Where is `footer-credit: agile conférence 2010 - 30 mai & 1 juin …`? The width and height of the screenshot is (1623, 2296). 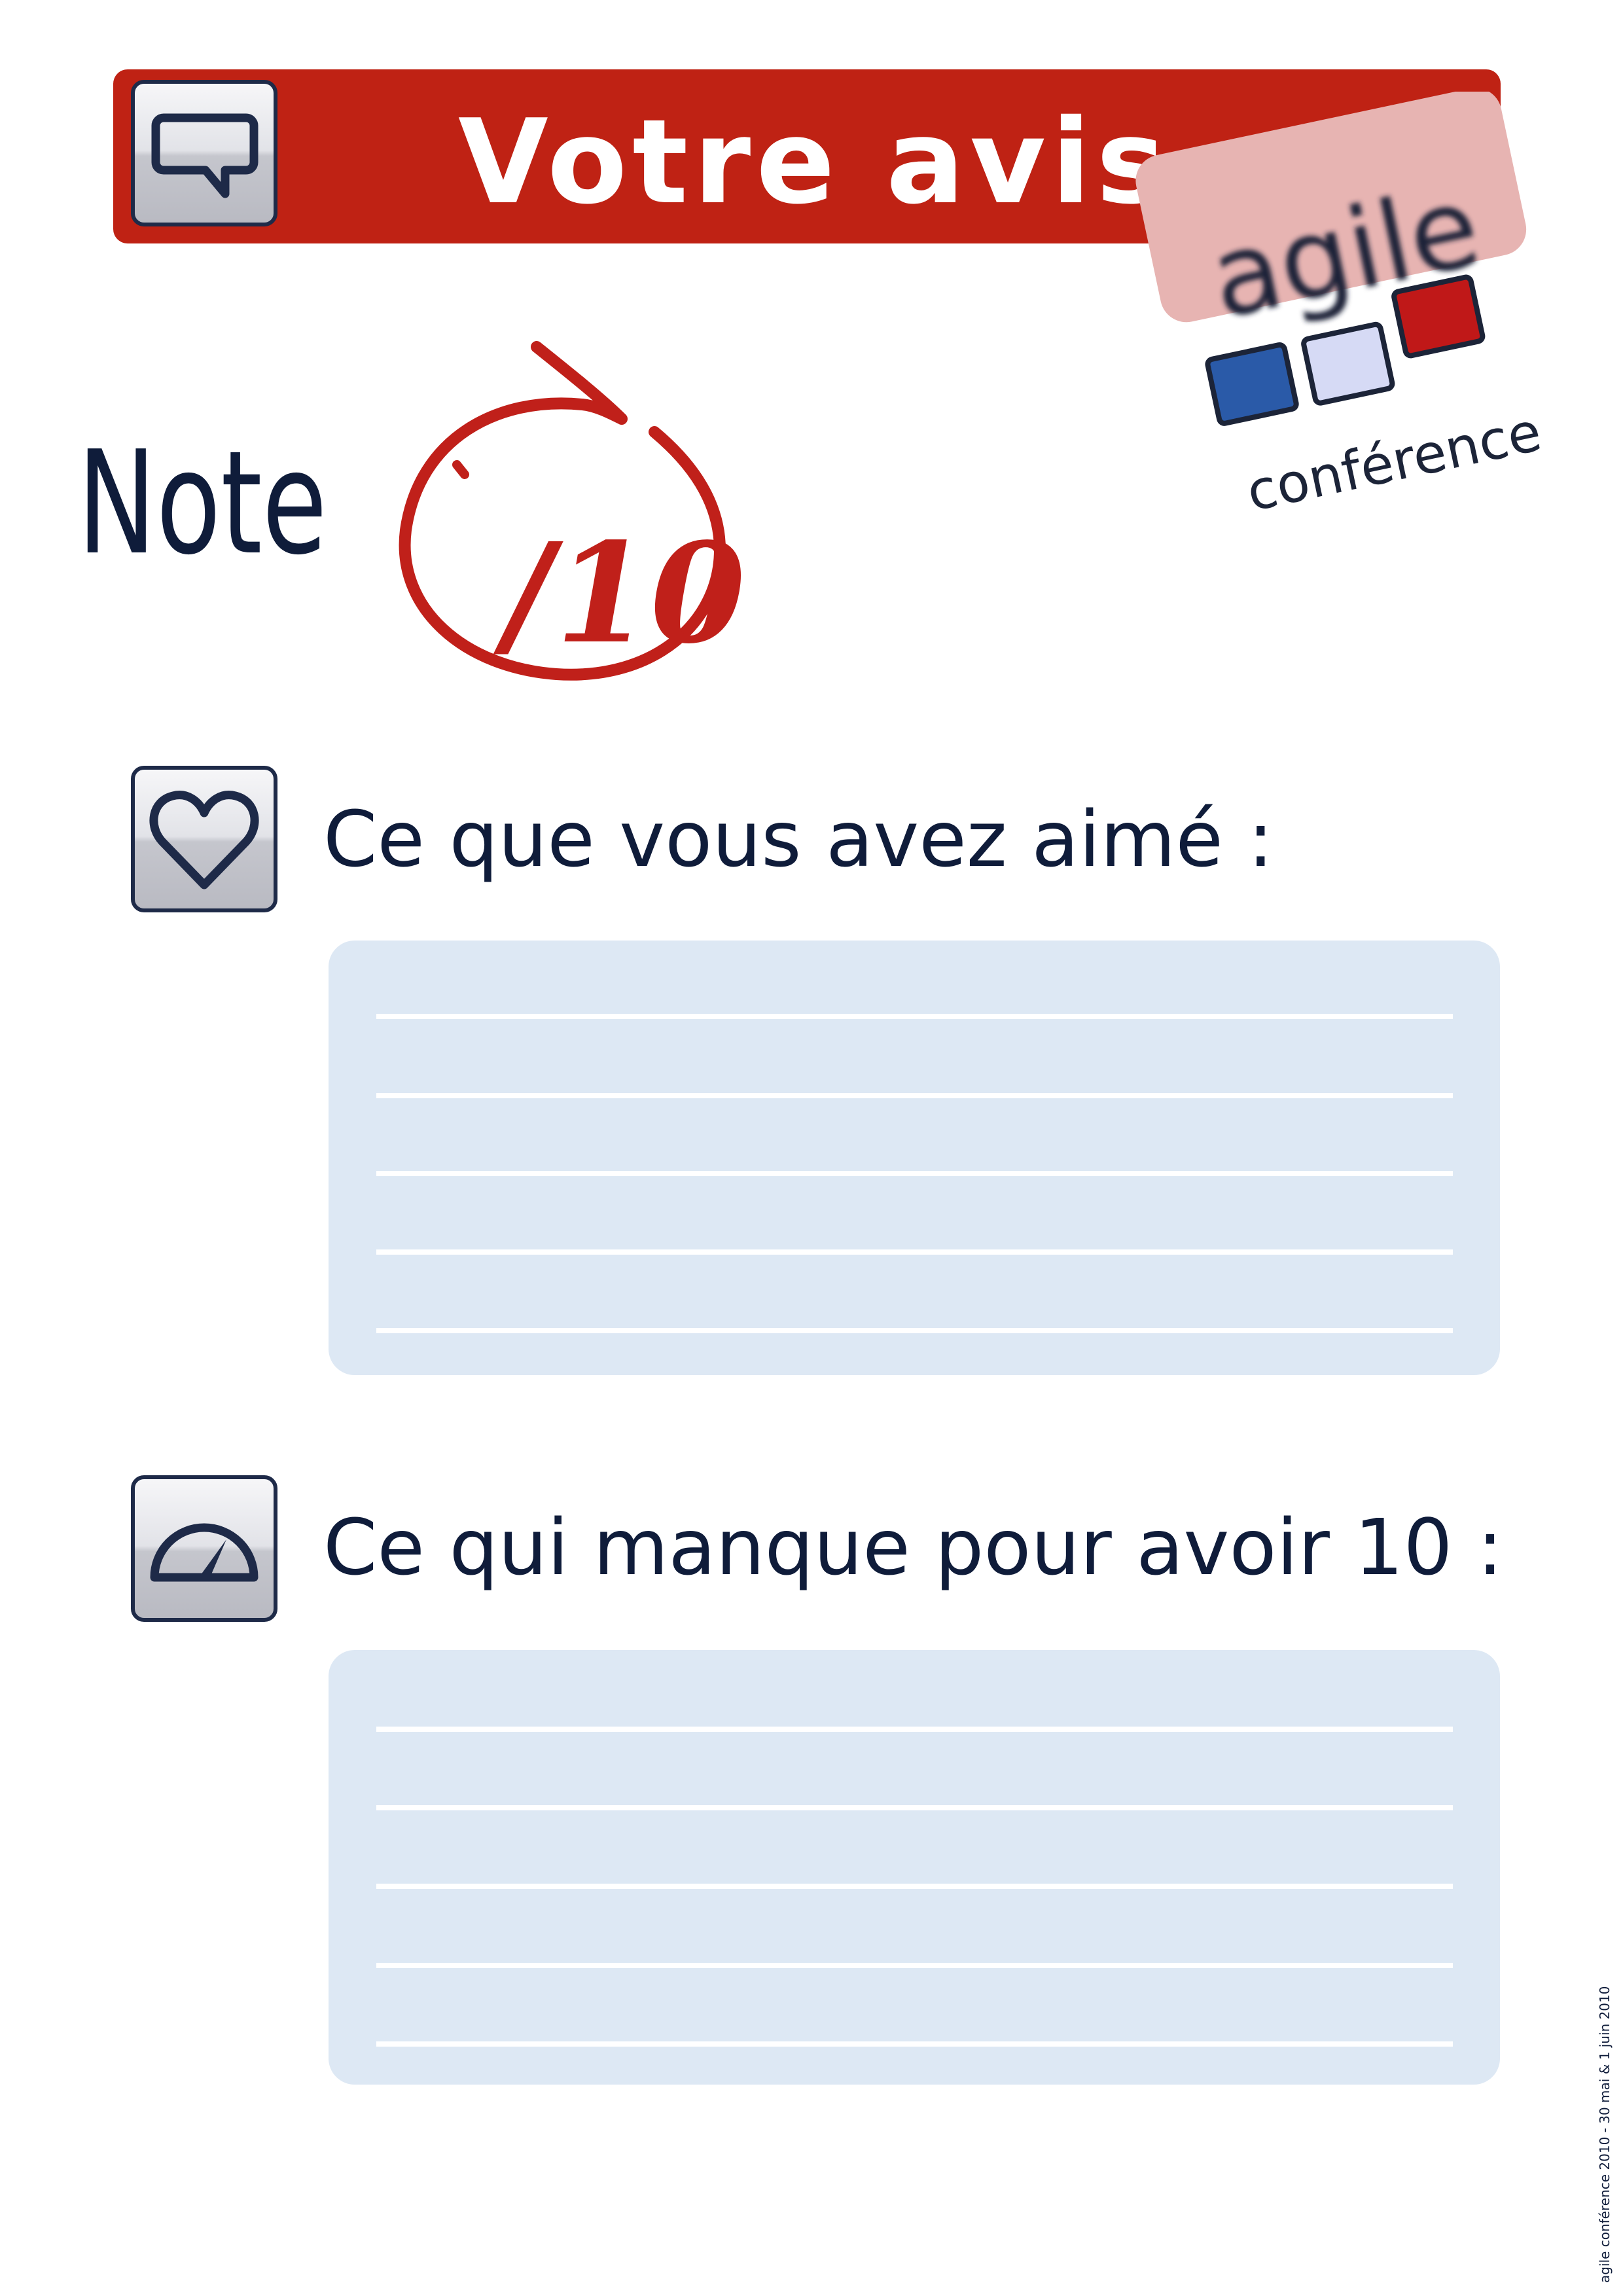
footer-credit: agile conférence 2010 - 30 mai & 1 juin … is located at coordinates (1605, 2134).